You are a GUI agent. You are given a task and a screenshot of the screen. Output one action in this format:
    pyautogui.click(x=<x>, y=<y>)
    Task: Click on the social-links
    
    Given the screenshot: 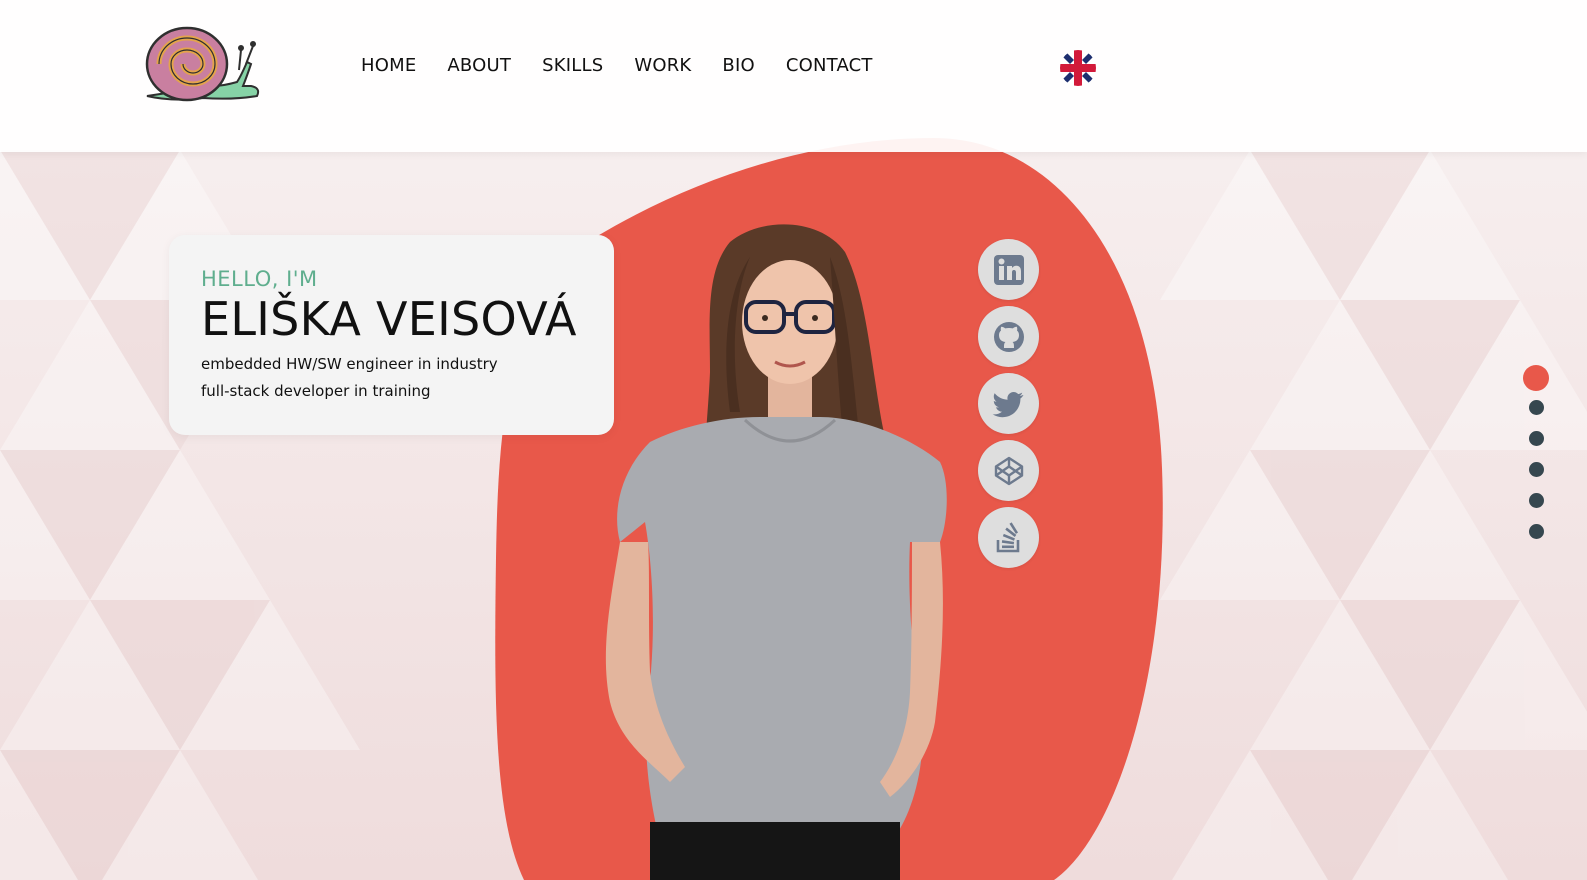 What is the action you would take?
    pyautogui.click(x=1008, y=406)
    